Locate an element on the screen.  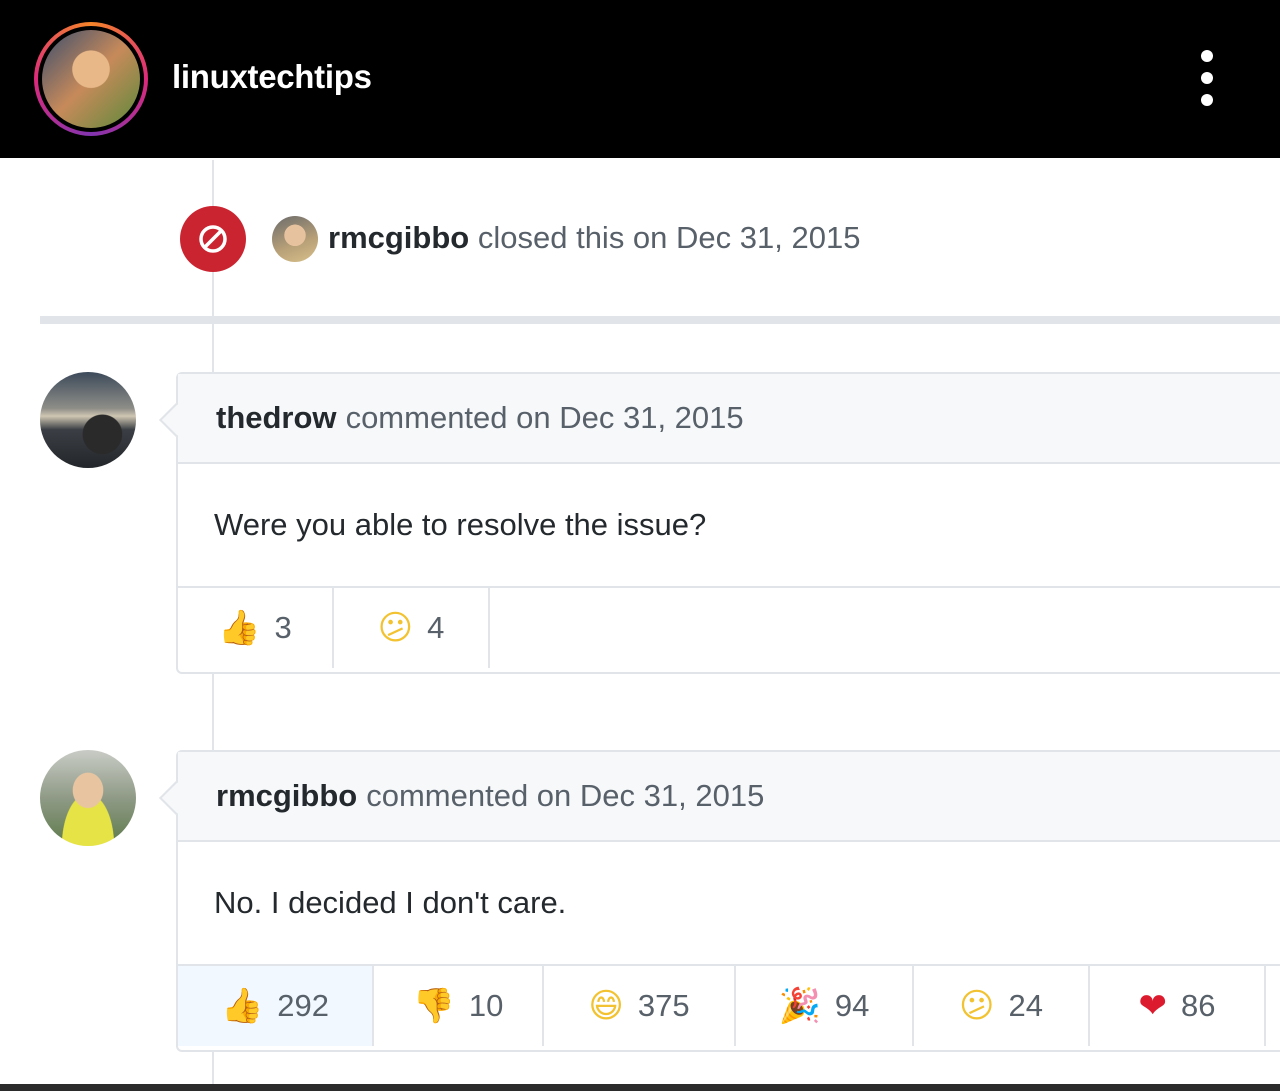
bottom-edge is located at coordinates (640, 1087).